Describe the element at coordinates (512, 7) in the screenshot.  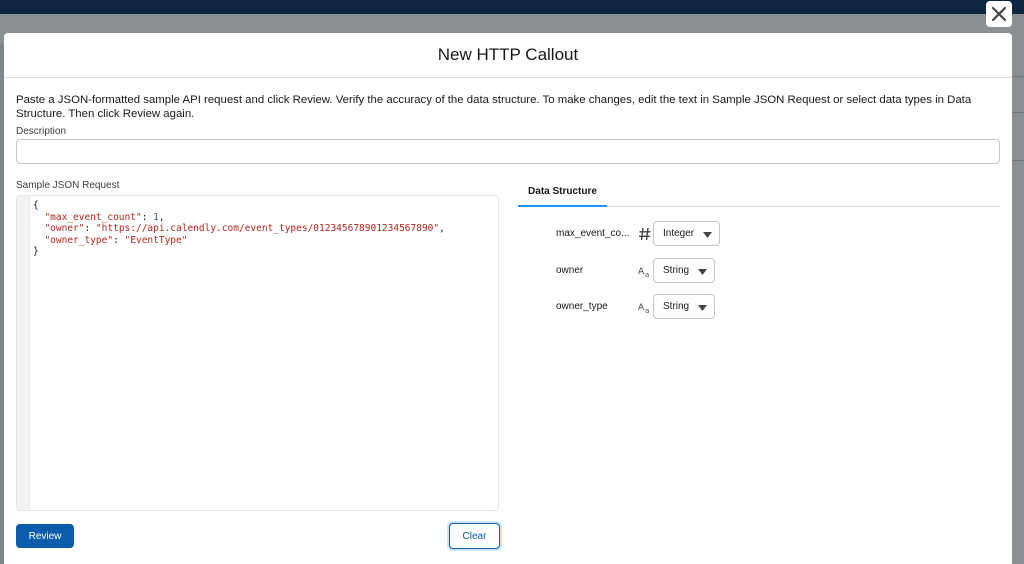
I see `app-top-bar` at that location.